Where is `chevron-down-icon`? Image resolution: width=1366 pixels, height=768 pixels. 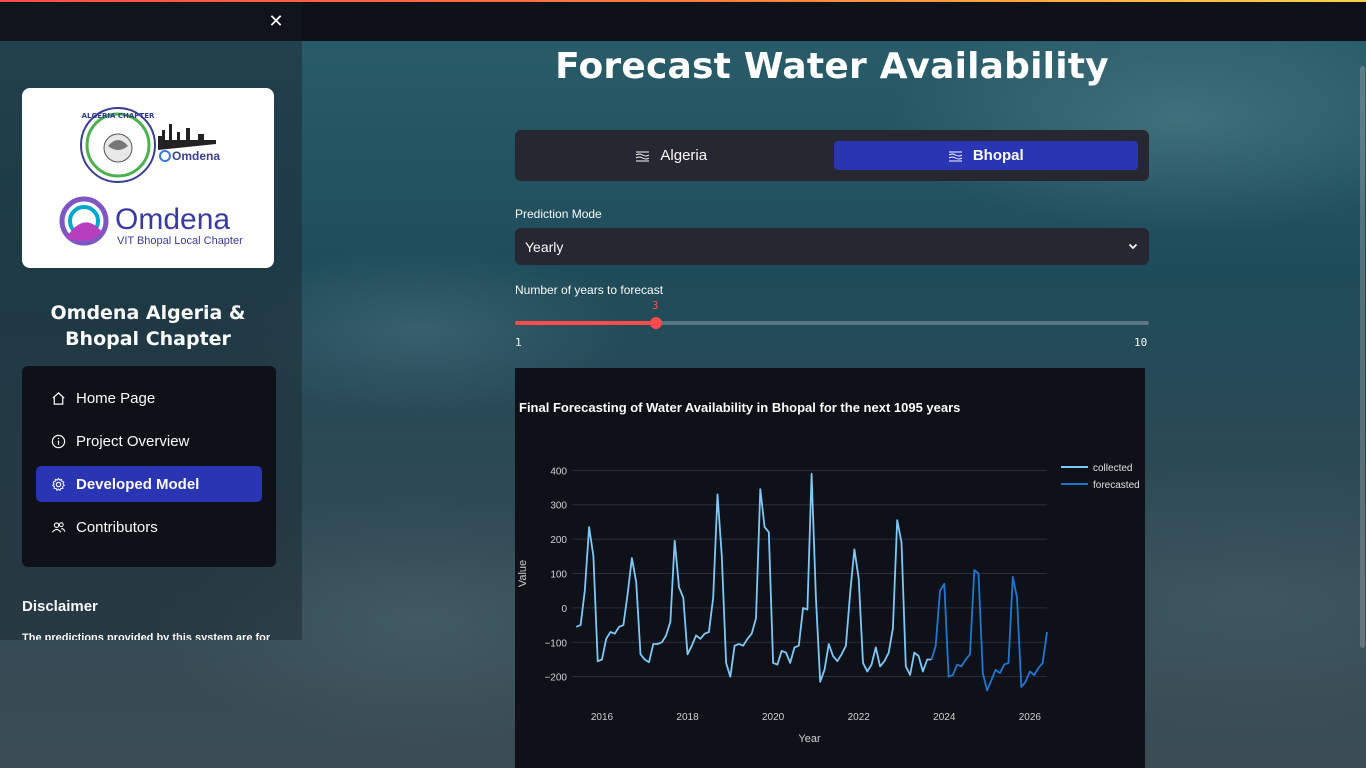
chevron-down-icon is located at coordinates (1133, 247).